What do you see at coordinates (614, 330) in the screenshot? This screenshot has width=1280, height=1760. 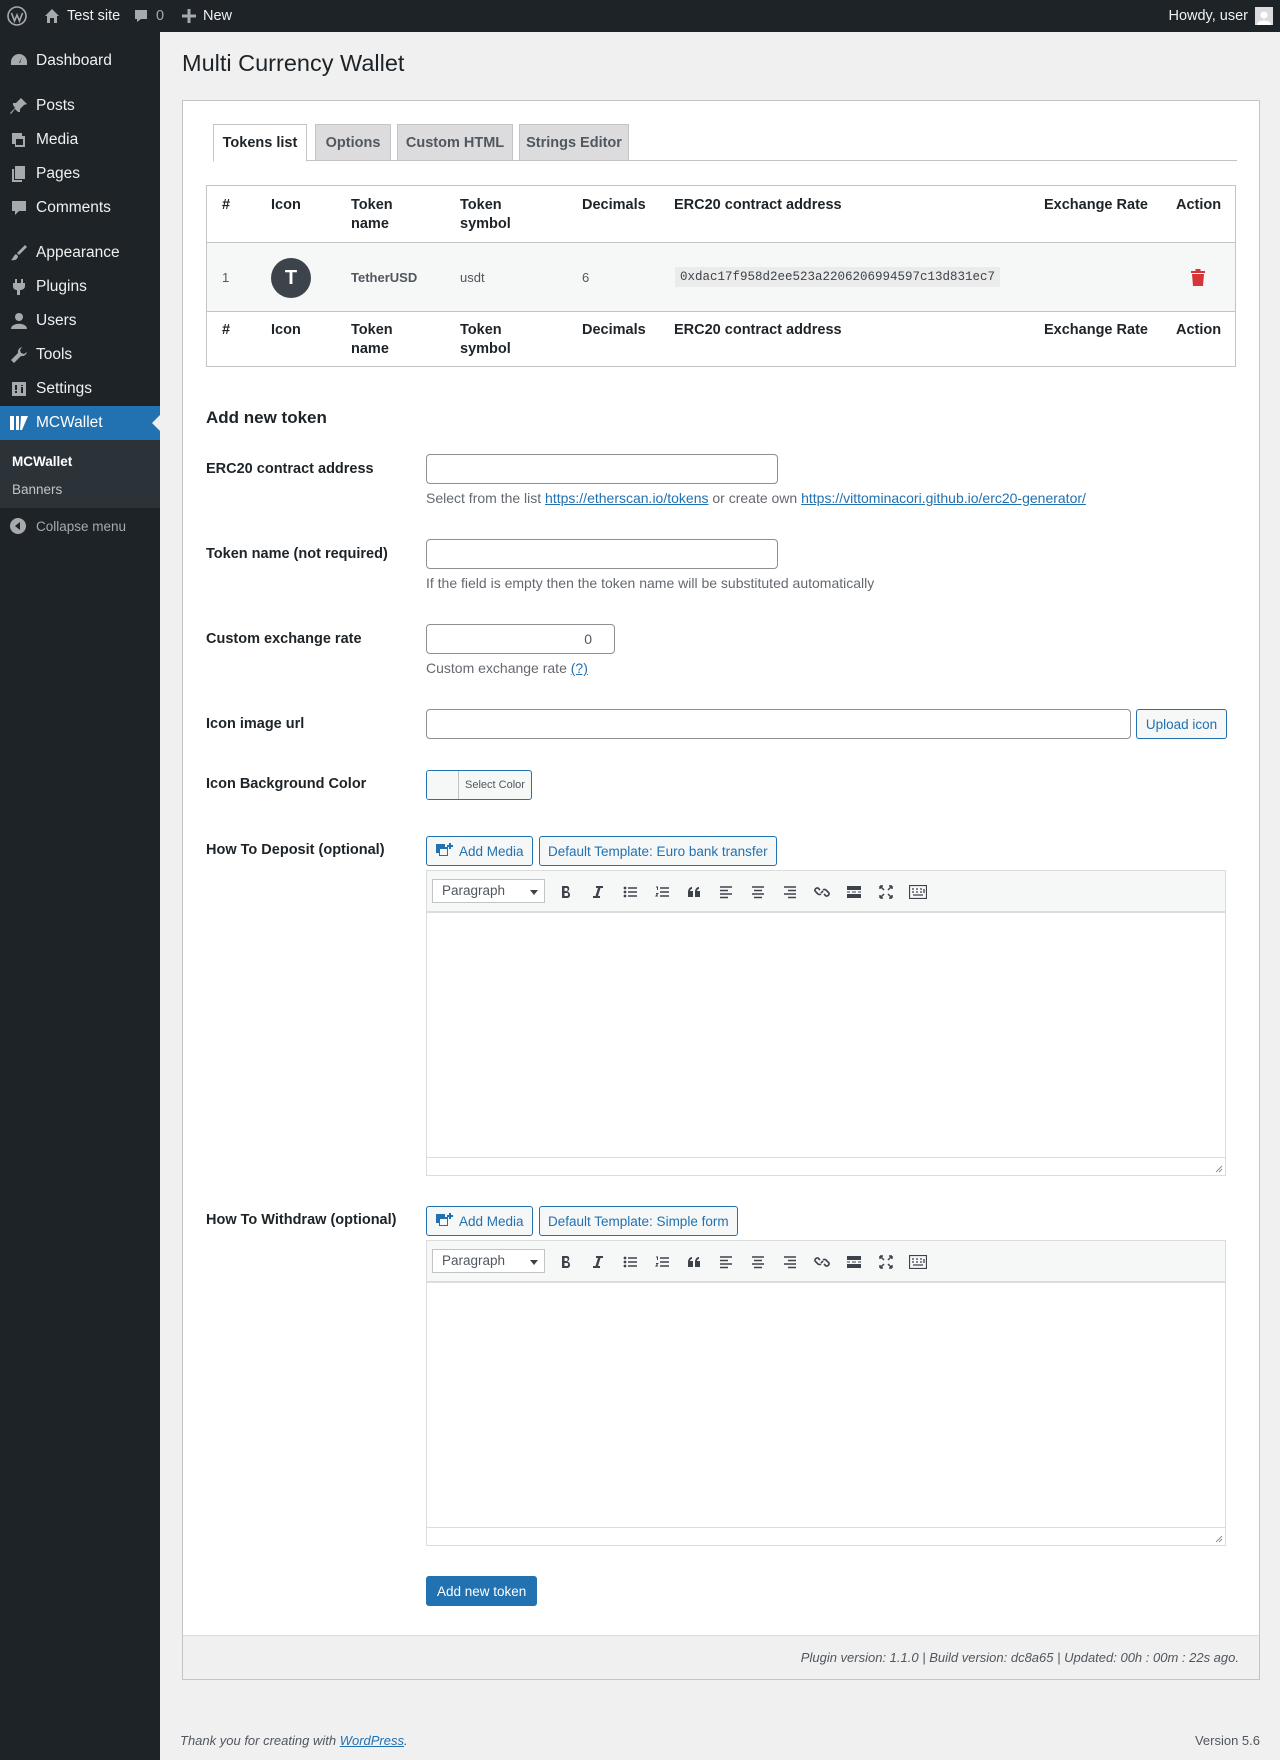 I see `column-footer-decimals: Decimals` at bounding box center [614, 330].